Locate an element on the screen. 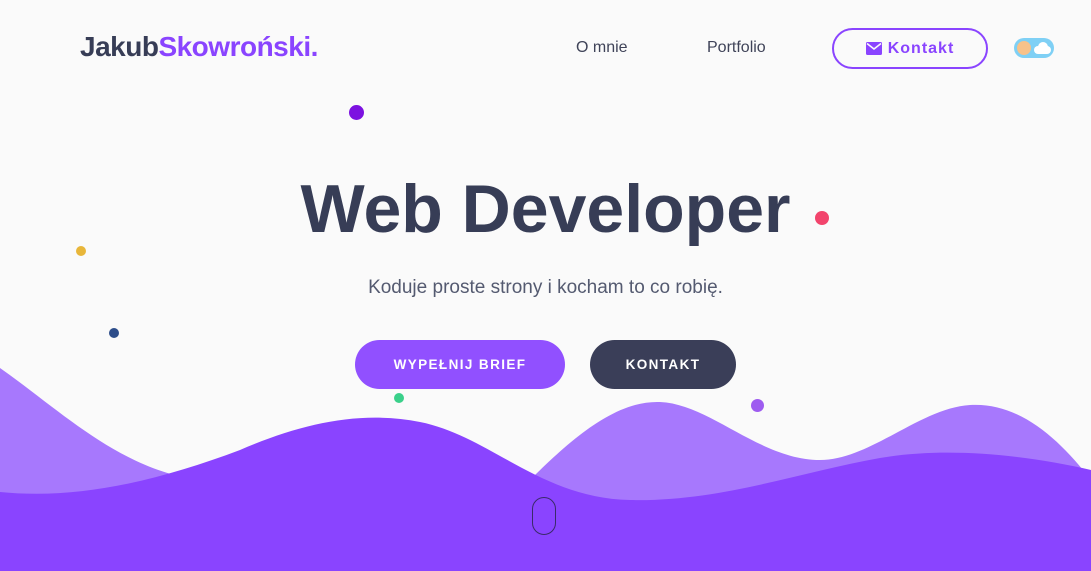 Image resolution: width=1091 pixels, height=571 pixels. nav-contact-button: Kontakt is located at coordinates (910, 48).